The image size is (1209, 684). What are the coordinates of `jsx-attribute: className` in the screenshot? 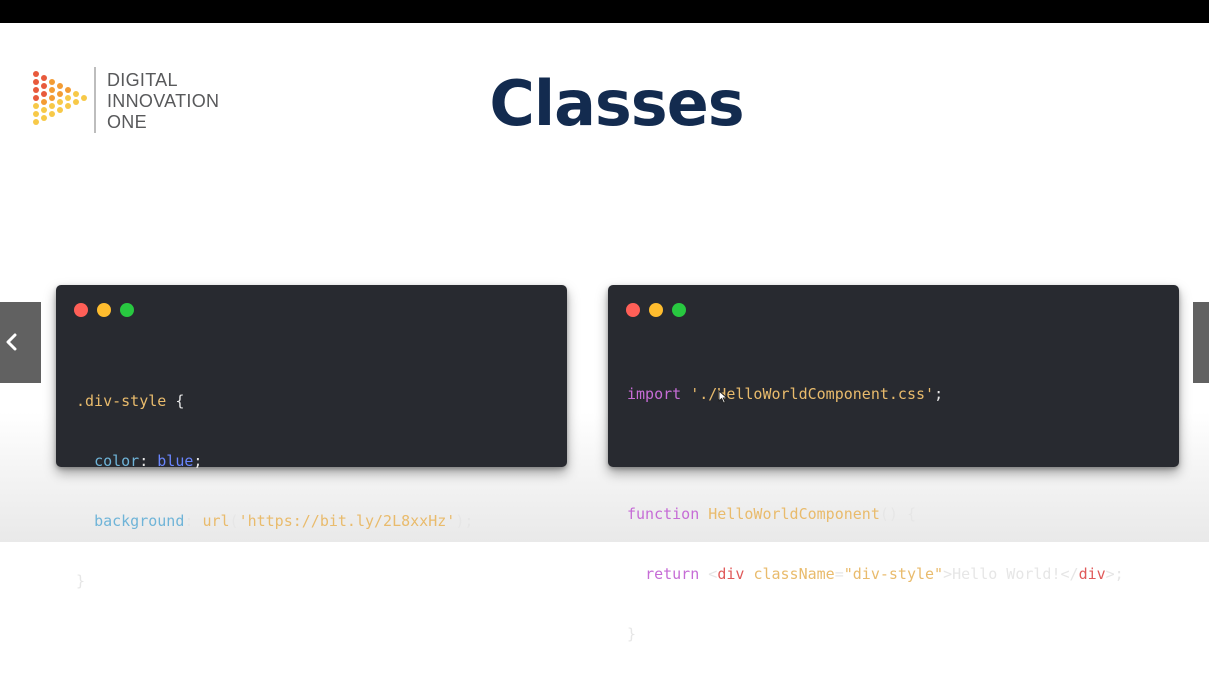 It's located at (794, 574).